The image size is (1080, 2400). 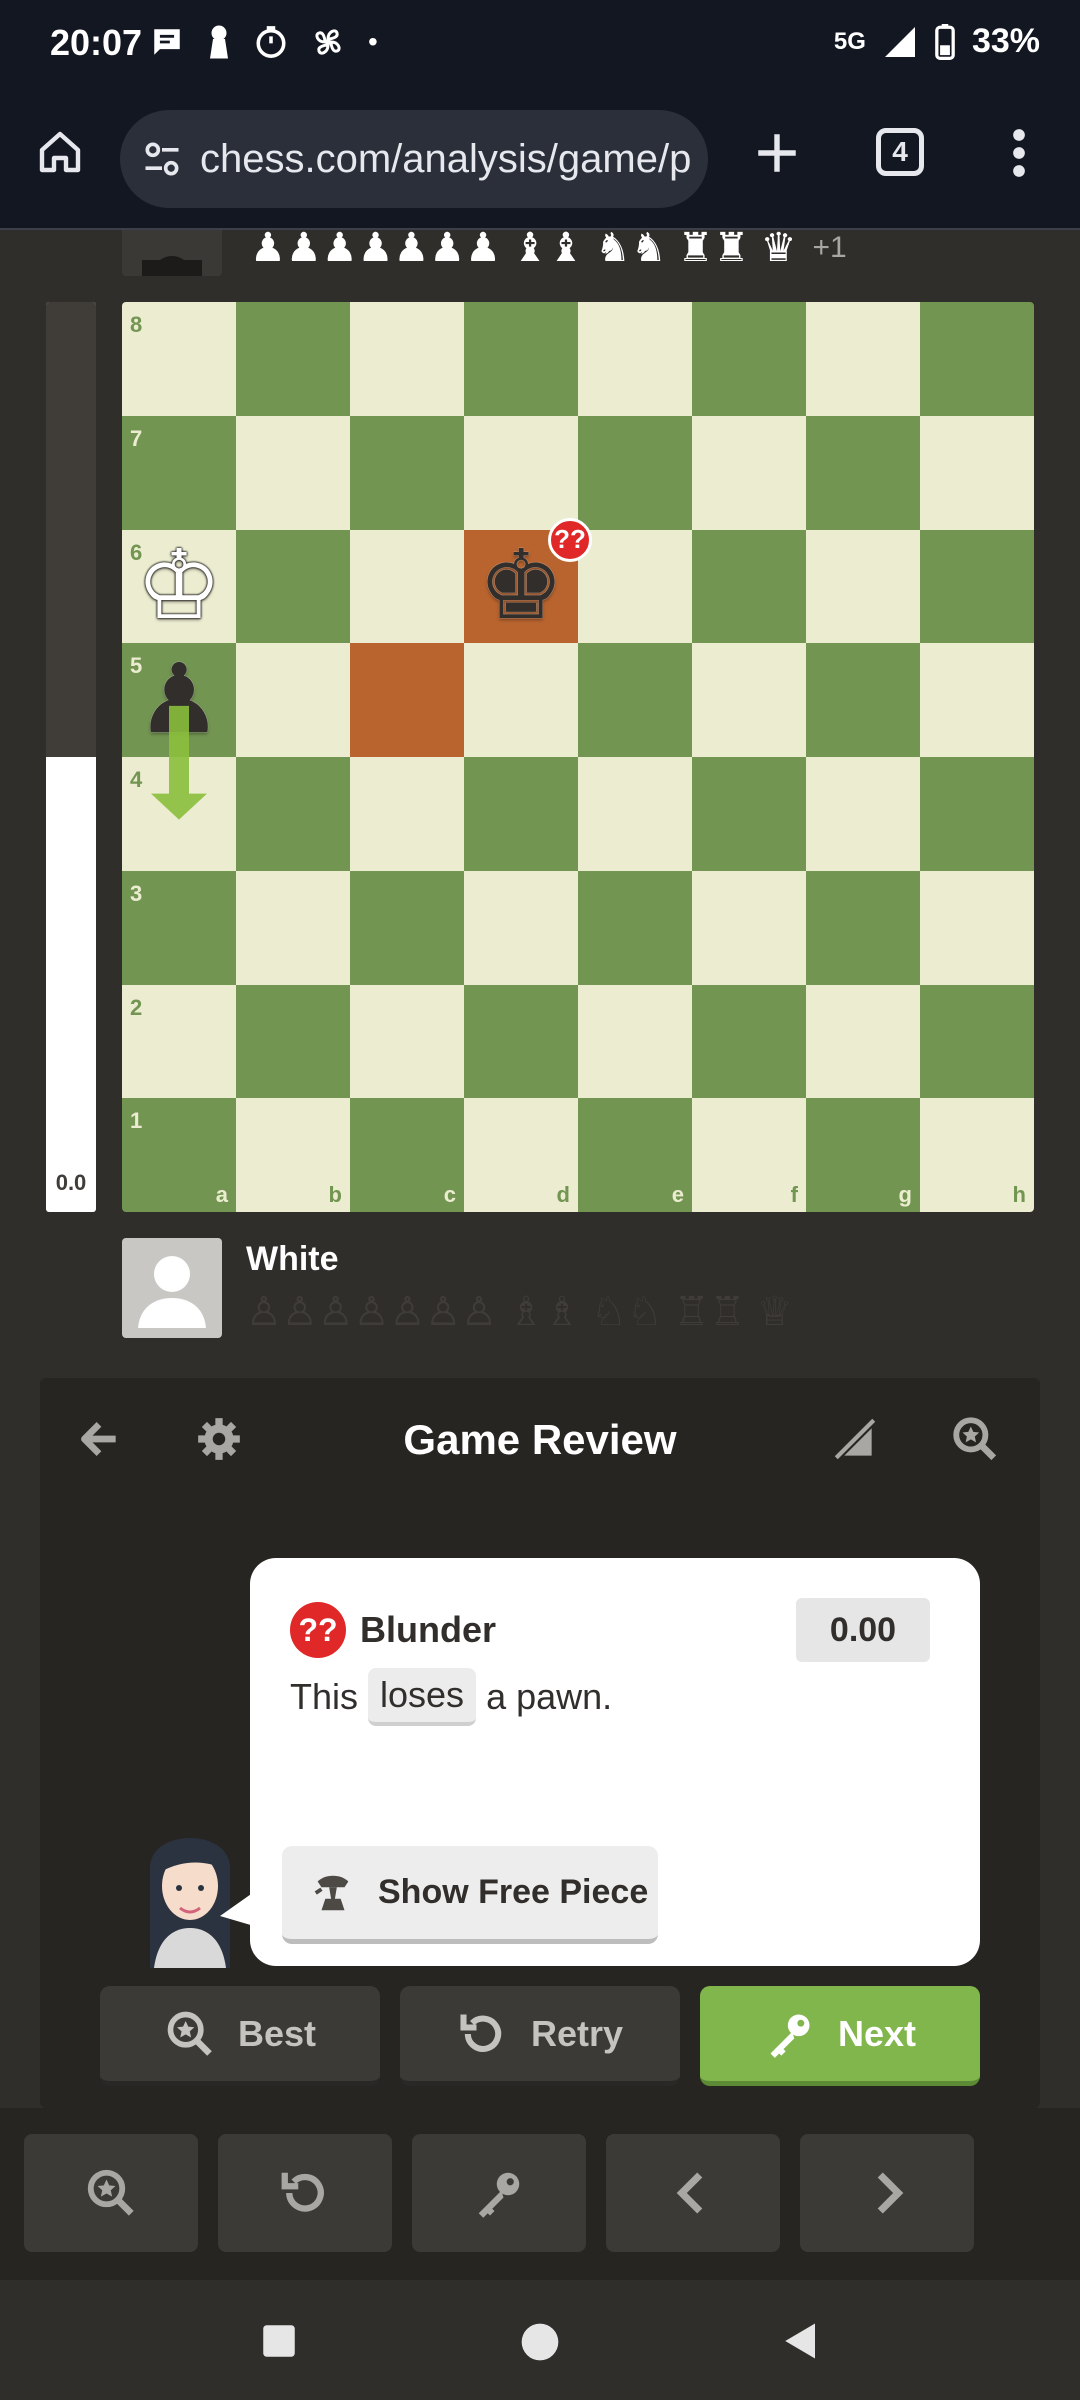 I want to click on message-icon, so click(x=167, y=42).